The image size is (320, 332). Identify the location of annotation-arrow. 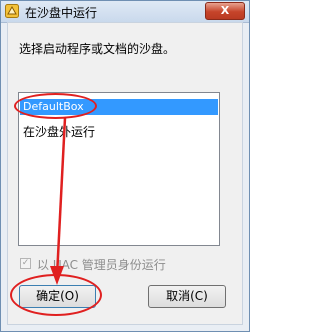
(58, 201).